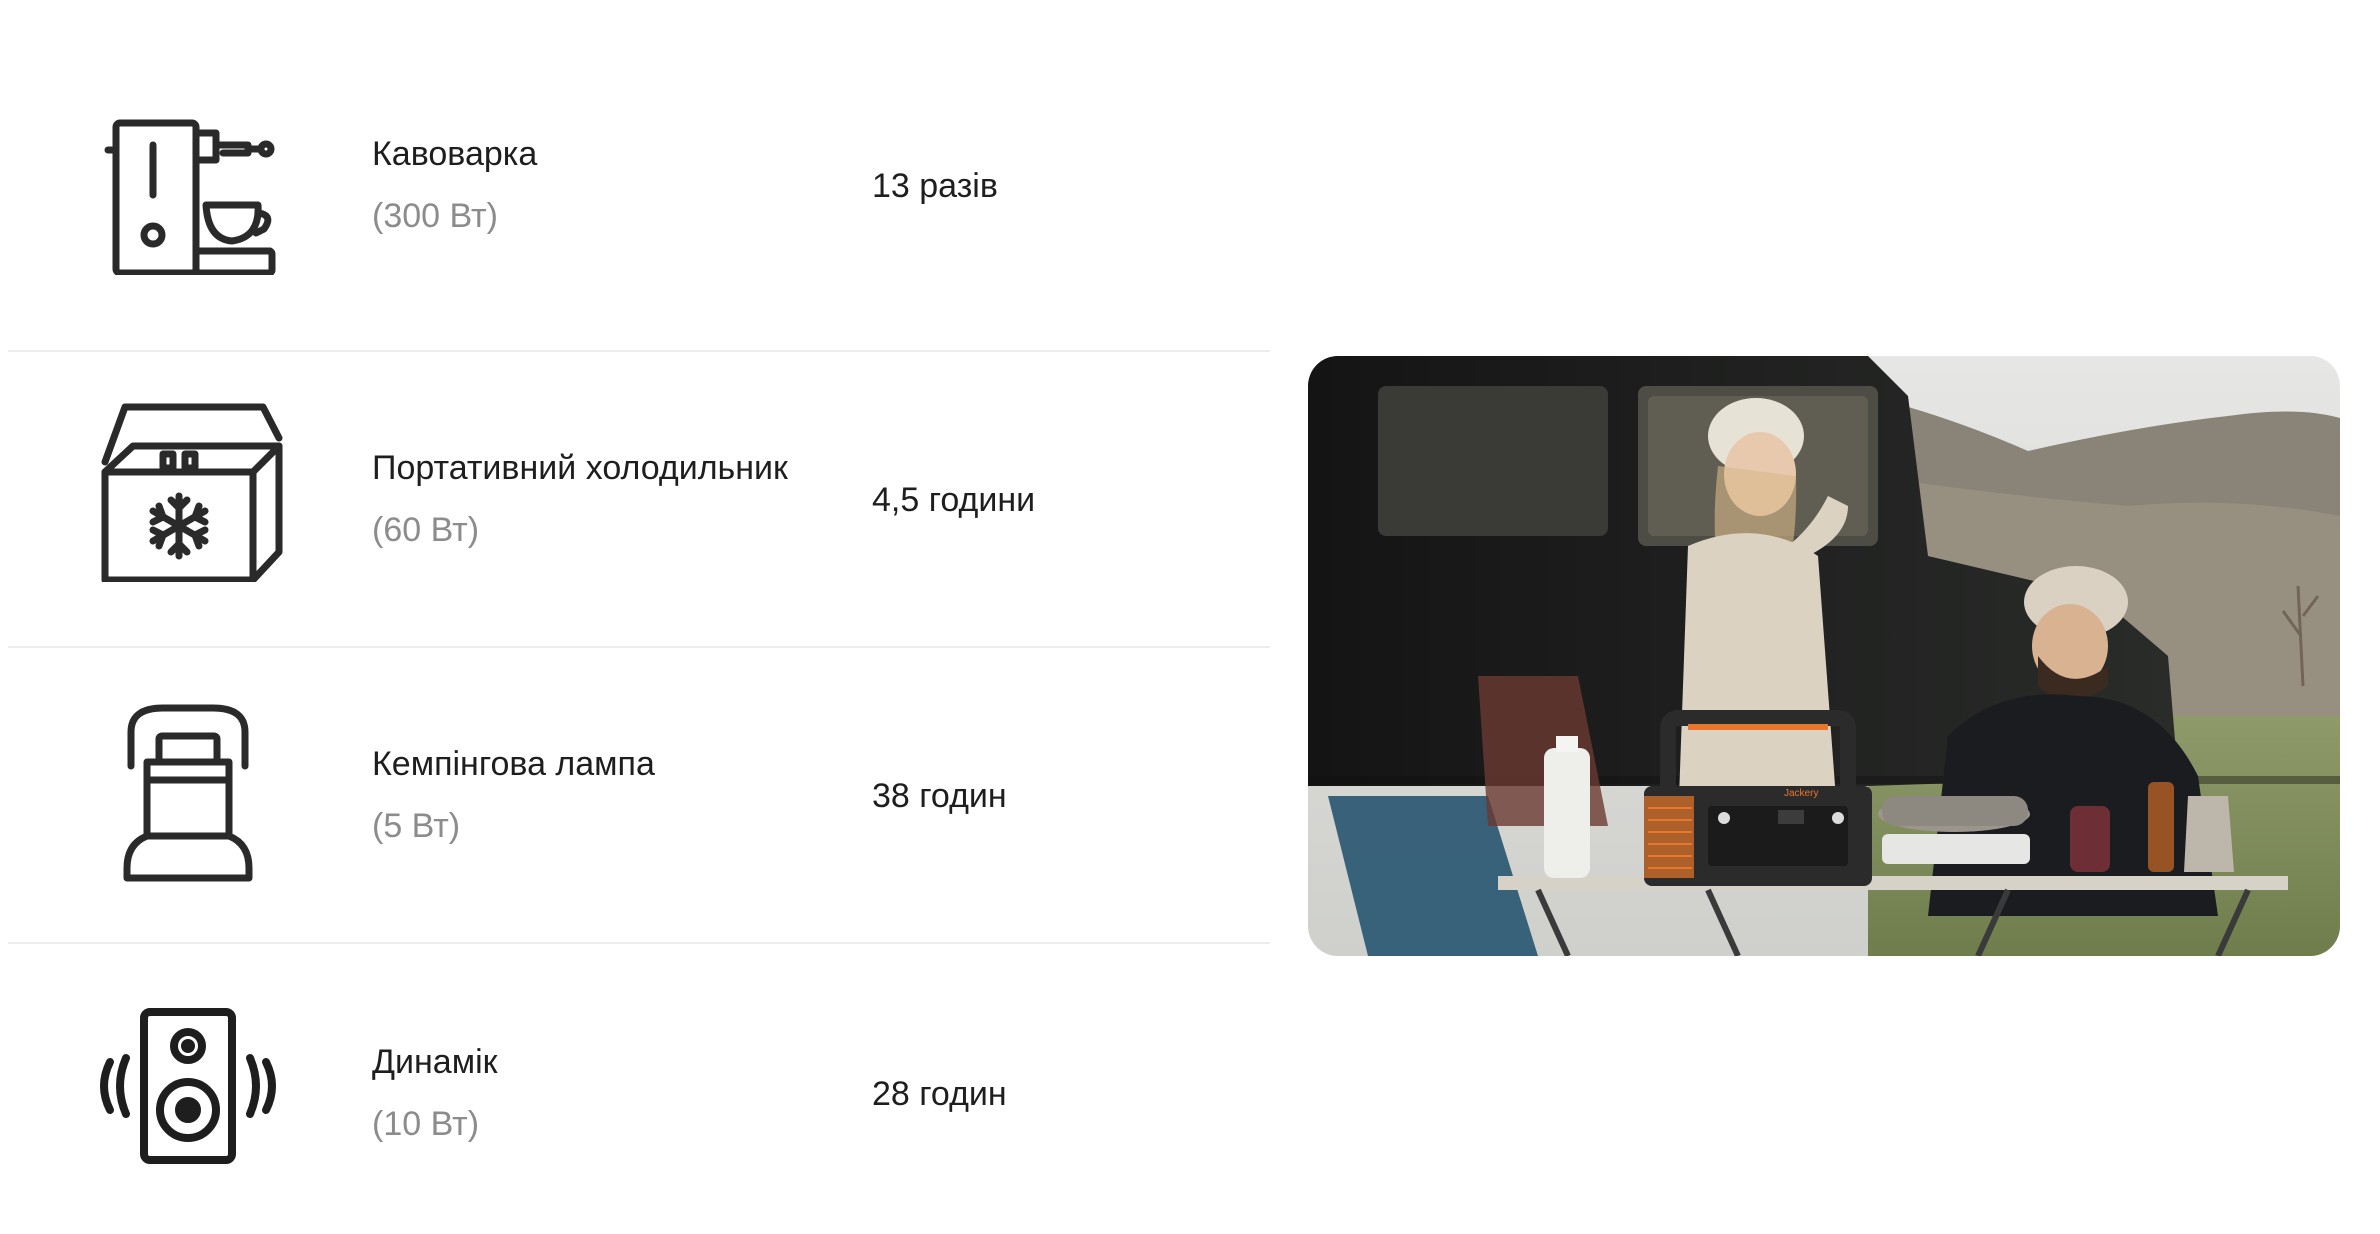  I want to click on appliance-name: Кемпінгова лампа, so click(513, 764).